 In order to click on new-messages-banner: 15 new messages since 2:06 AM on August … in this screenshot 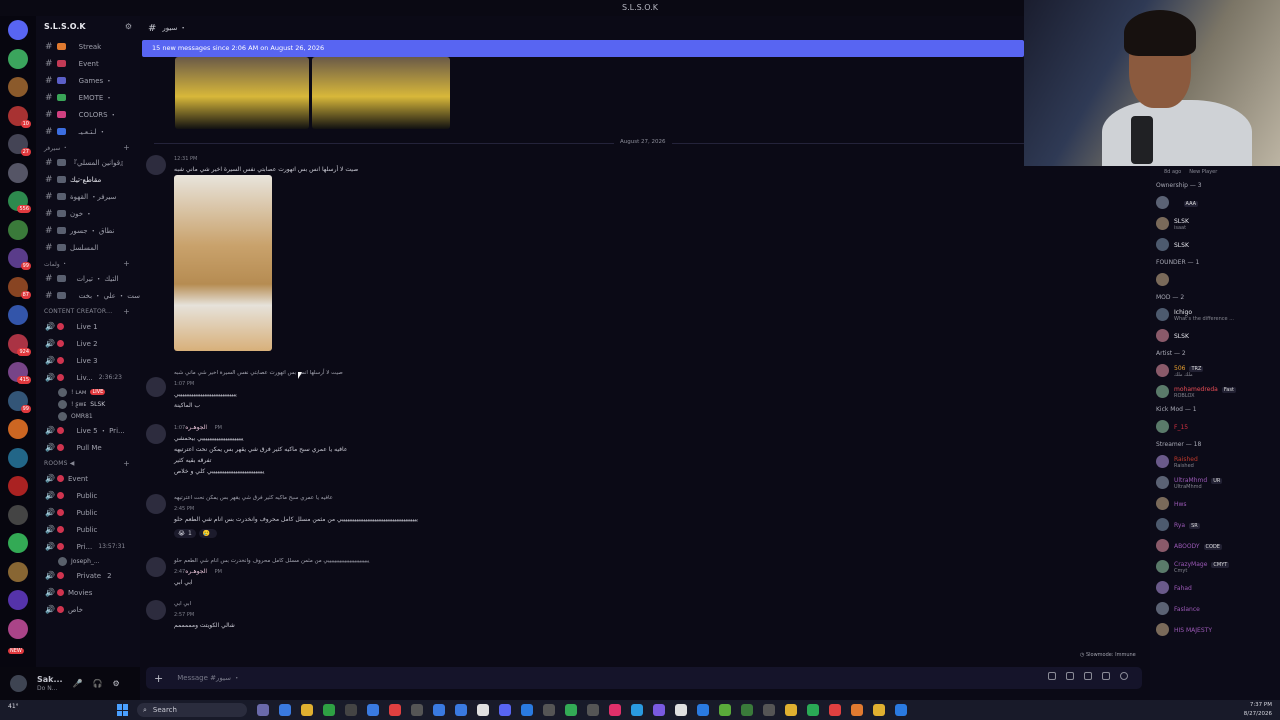, I will do `click(583, 48)`.